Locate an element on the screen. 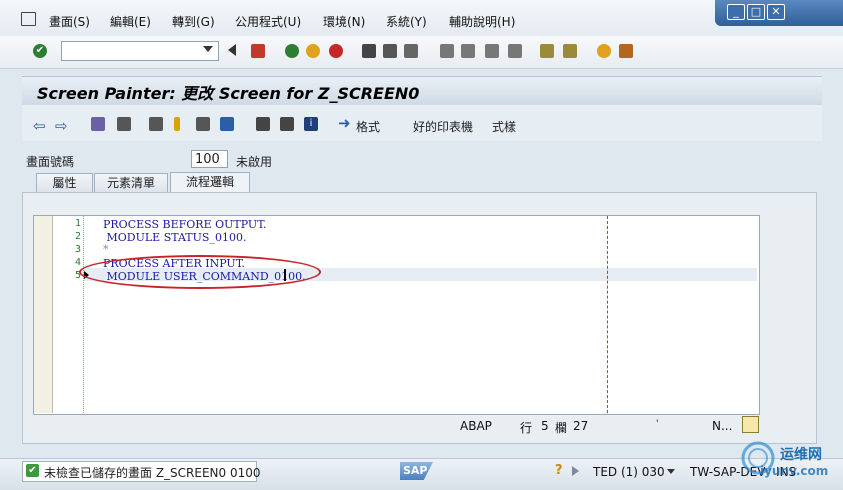 This screenshot has height=490, width=843. line-number: 3 is located at coordinates (77, 249).